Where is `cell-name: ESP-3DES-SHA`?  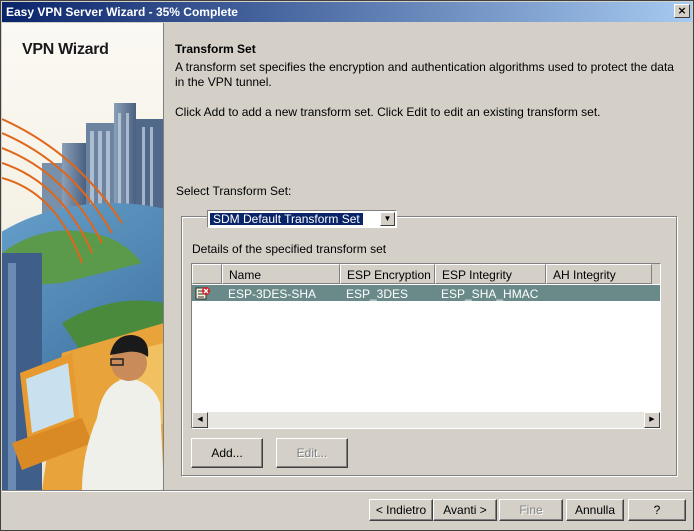
cell-name: ESP-3DES-SHA is located at coordinates (272, 294).